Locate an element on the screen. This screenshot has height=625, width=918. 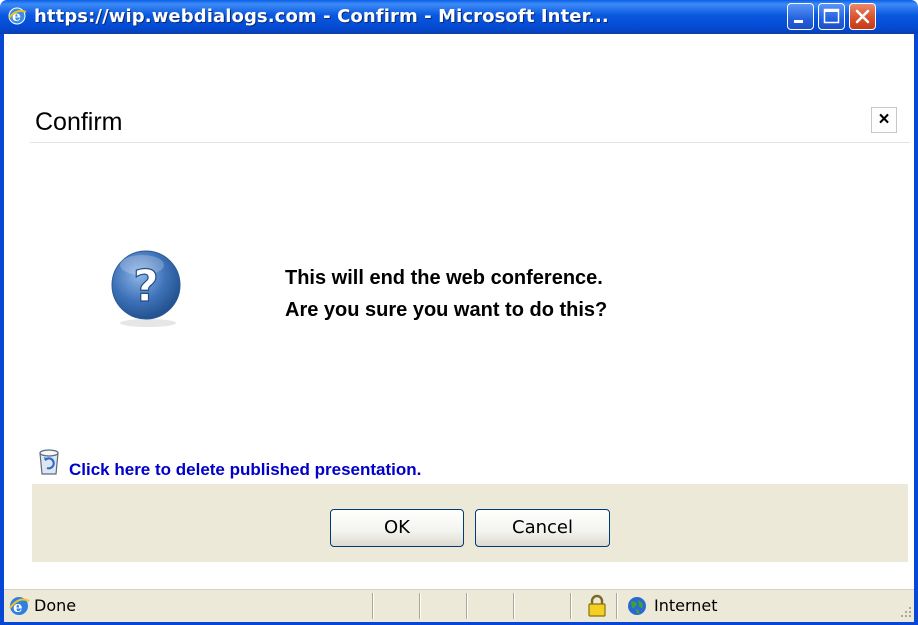
page-icon: e is located at coordinates (19, 606).